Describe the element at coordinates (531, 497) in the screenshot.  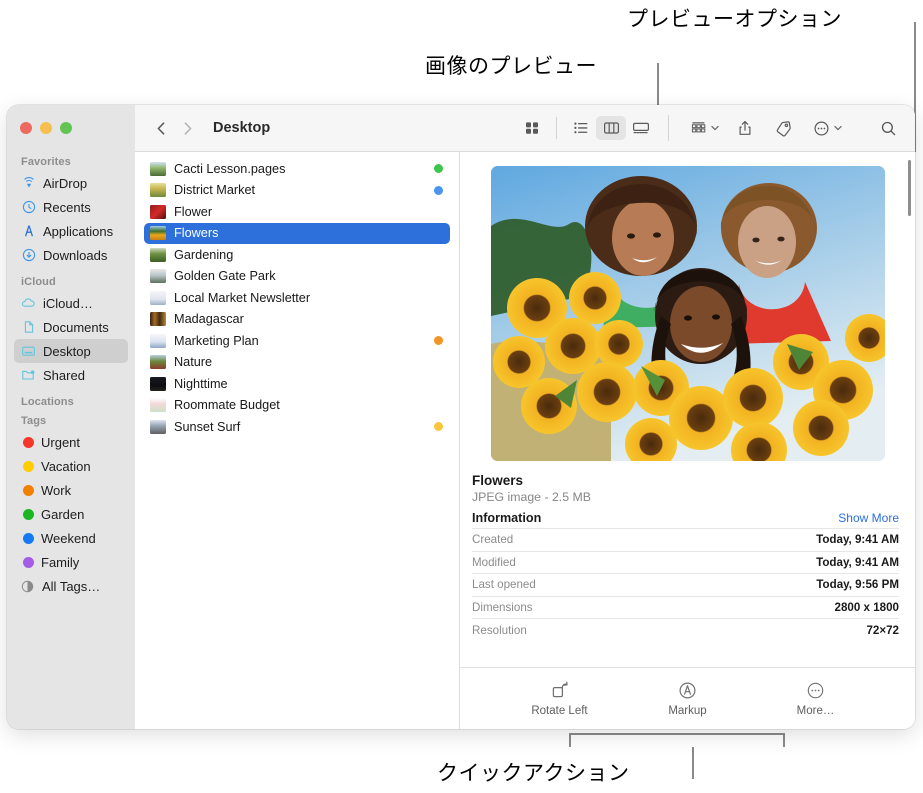
I see `file-meta: JPEG image - 2.5 MB` at that location.